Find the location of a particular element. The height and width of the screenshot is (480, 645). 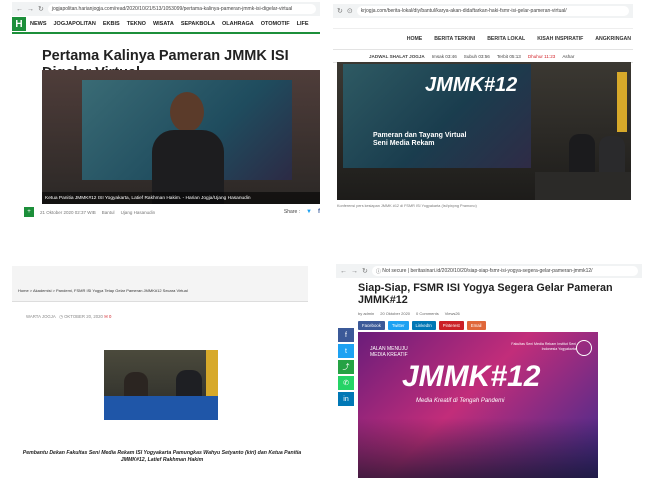

share-linkedin-button: LinkedIn is located at coordinates (423, 325).